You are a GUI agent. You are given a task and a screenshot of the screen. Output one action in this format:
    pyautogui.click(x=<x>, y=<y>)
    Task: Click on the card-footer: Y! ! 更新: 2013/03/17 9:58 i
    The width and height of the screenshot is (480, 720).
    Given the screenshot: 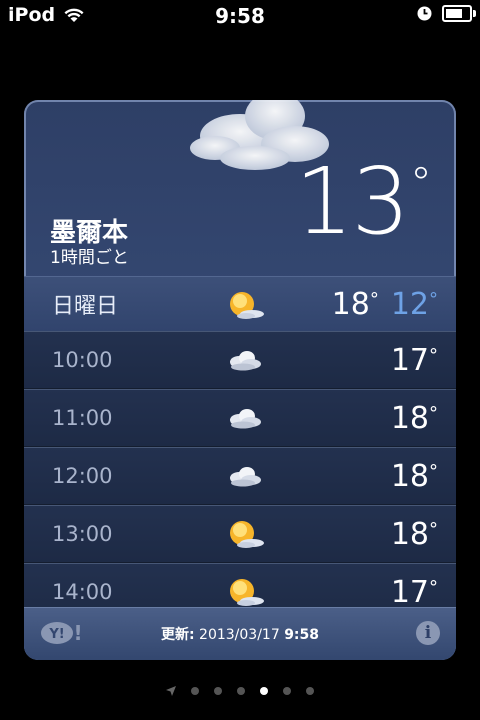 What is the action you would take?
    pyautogui.click(x=240, y=633)
    